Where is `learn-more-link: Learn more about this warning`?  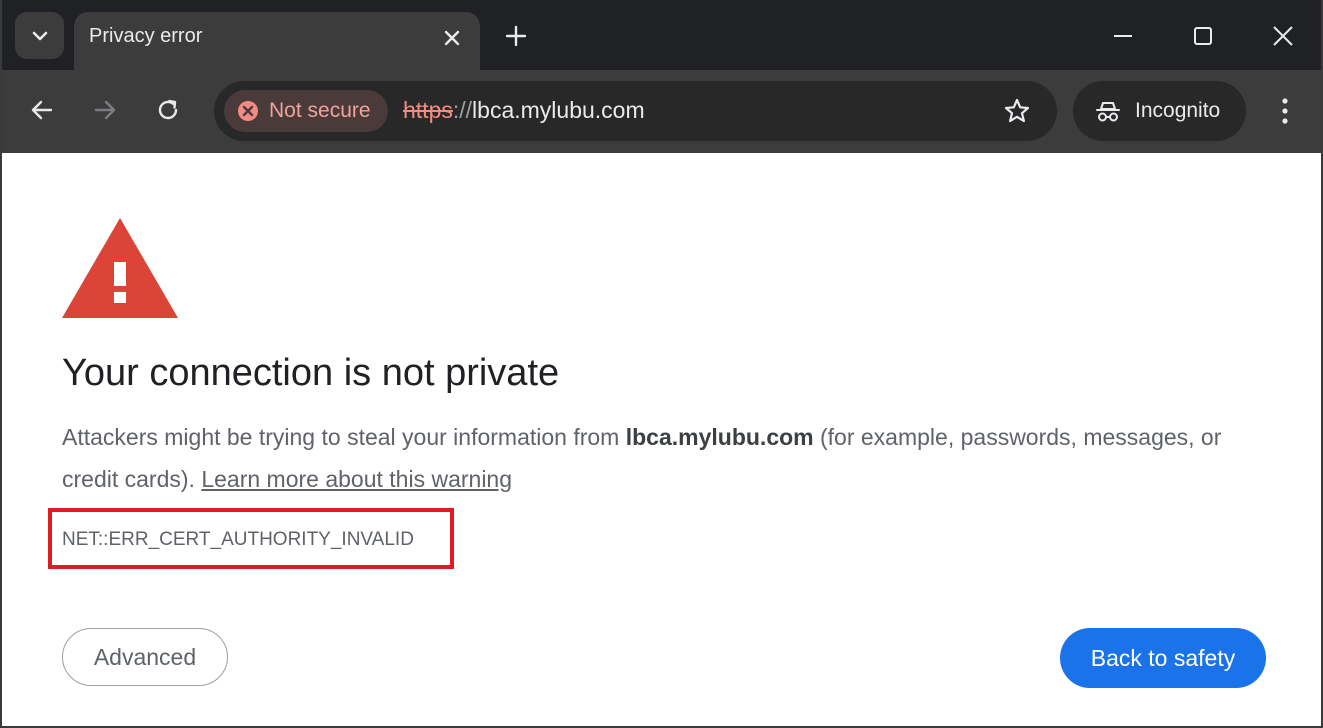 learn-more-link: Learn more about this warning is located at coordinates (356, 479).